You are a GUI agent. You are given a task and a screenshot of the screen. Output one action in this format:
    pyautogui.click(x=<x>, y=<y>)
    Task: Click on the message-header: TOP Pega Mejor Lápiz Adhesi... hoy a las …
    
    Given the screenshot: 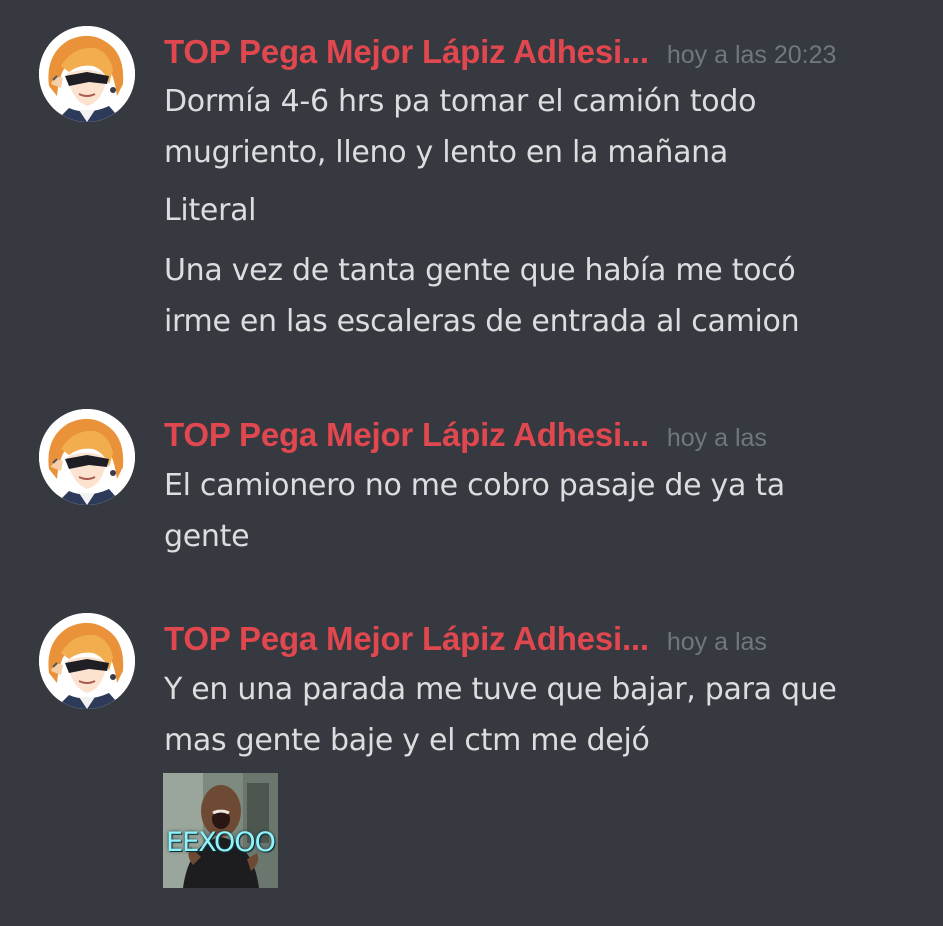 What is the action you would take?
    pyautogui.click(x=500, y=52)
    